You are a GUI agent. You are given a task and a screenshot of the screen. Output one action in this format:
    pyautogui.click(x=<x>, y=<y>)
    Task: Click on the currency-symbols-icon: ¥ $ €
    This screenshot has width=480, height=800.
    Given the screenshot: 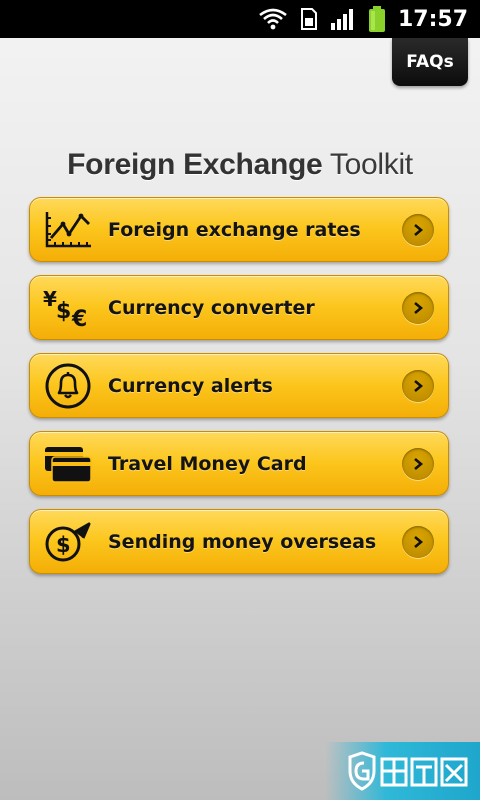 What is the action you would take?
    pyautogui.click(x=68, y=308)
    